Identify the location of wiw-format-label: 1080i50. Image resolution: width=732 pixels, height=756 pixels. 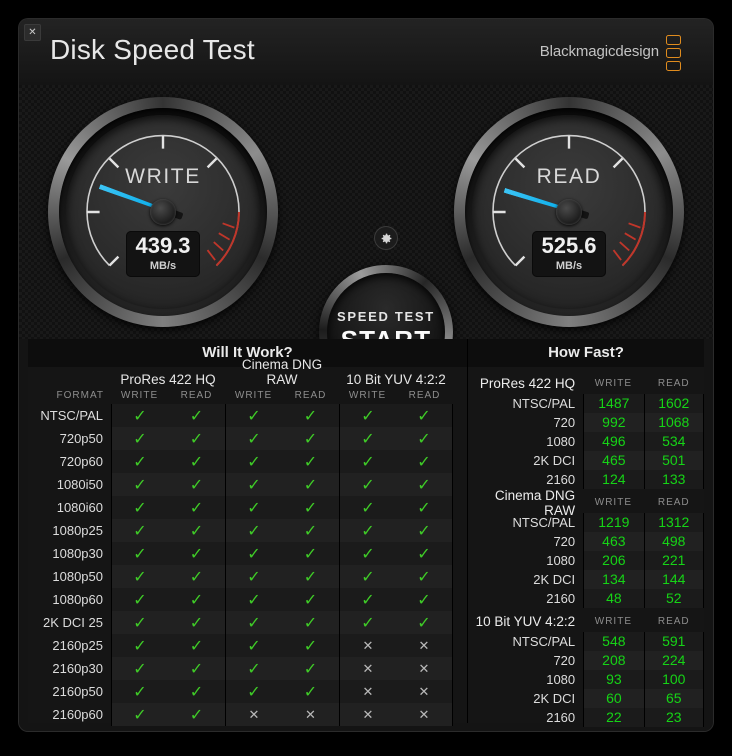
(79, 484).